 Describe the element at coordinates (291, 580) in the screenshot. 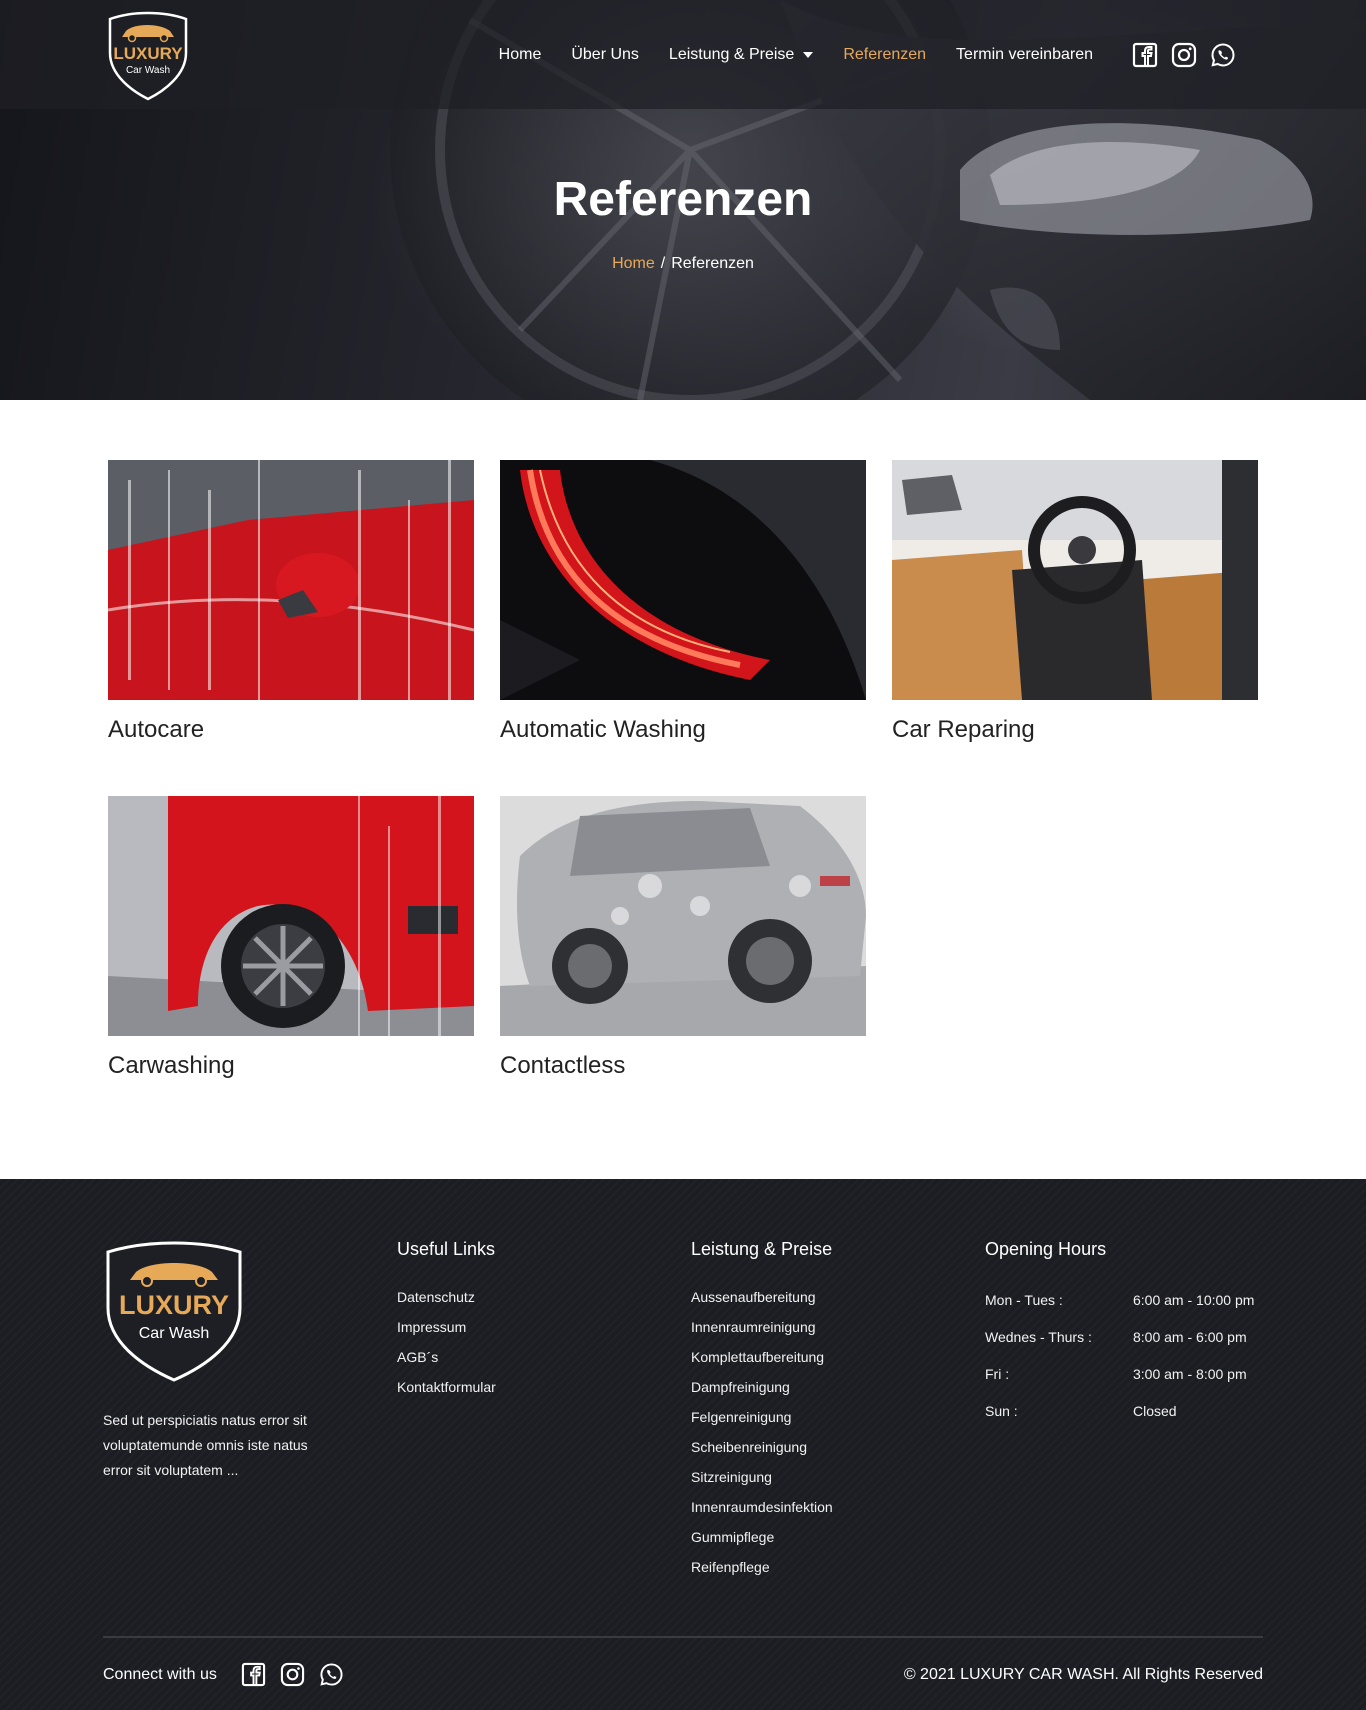

I see `gallery-image-autocare` at that location.